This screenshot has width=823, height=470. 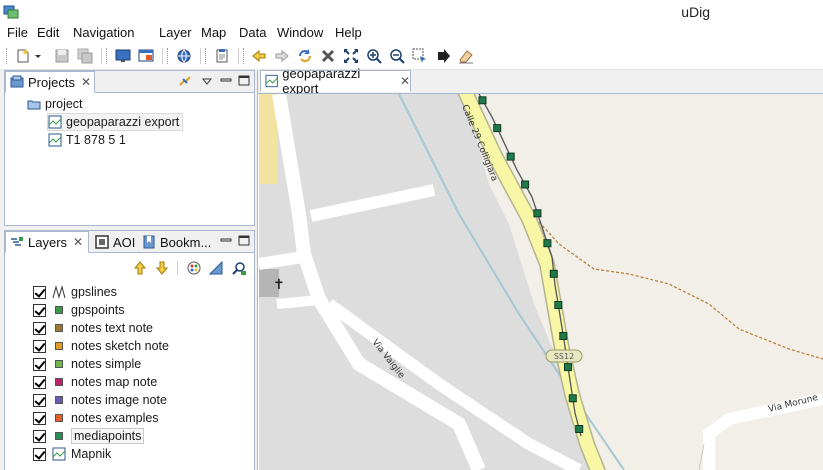 What do you see at coordinates (75, 292) in the screenshot?
I see `layer-item: gpslines` at bounding box center [75, 292].